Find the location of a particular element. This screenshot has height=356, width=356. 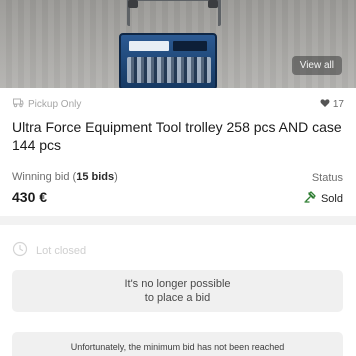

listing-meta-row: Pickup Only 17 is located at coordinates (178, 104).